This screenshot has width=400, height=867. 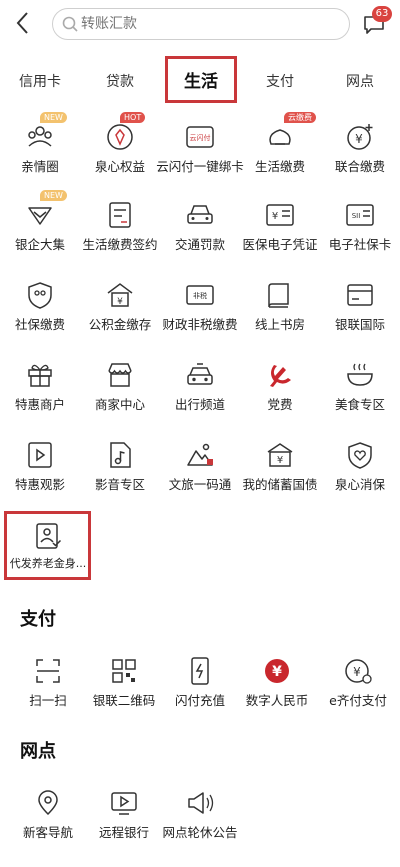 I want to click on grid-item-branch-notice: 网点轮休公告, so click(x=200, y=819).